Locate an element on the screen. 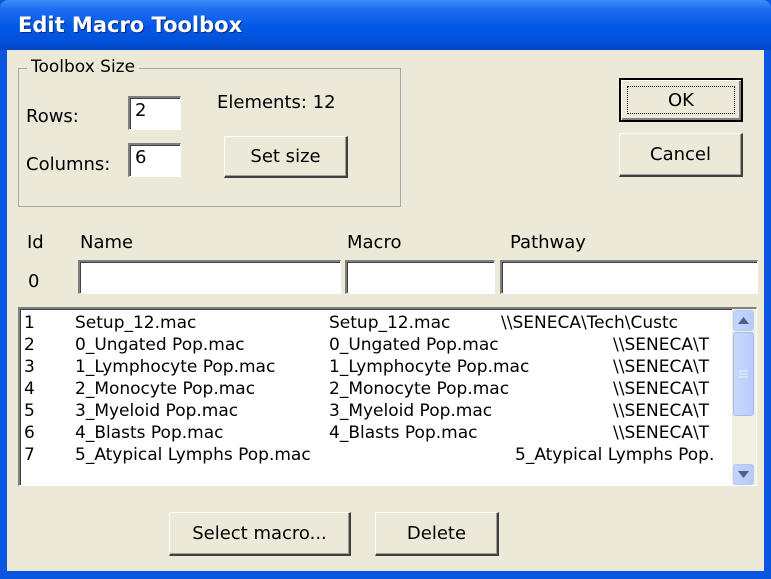 Image resolution: width=771 pixels, height=579 pixels. column-header-name: Name is located at coordinates (107, 242).